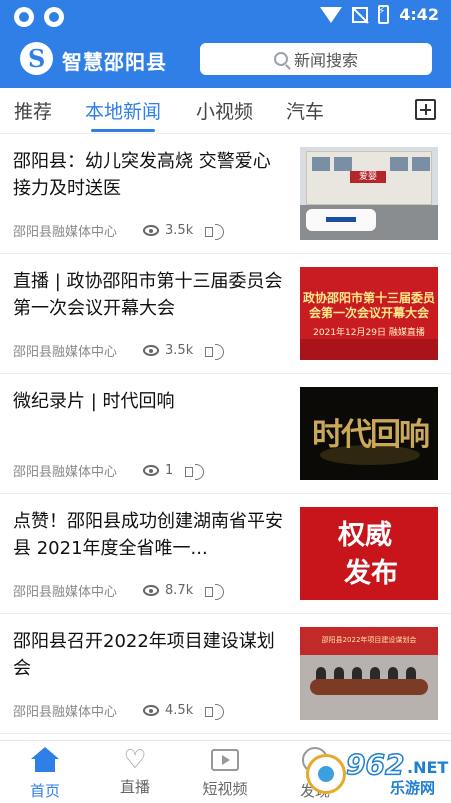 The image size is (451, 803). I want to click on search-placeholder: 新闻搜索, so click(325, 60).